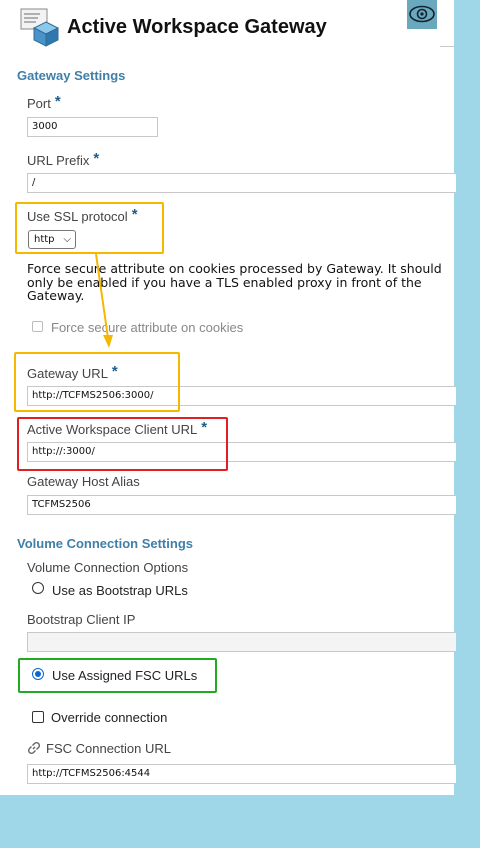 The width and height of the screenshot is (480, 848). What do you see at coordinates (92, 127) in the screenshot?
I see `port-input: 3000` at bounding box center [92, 127].